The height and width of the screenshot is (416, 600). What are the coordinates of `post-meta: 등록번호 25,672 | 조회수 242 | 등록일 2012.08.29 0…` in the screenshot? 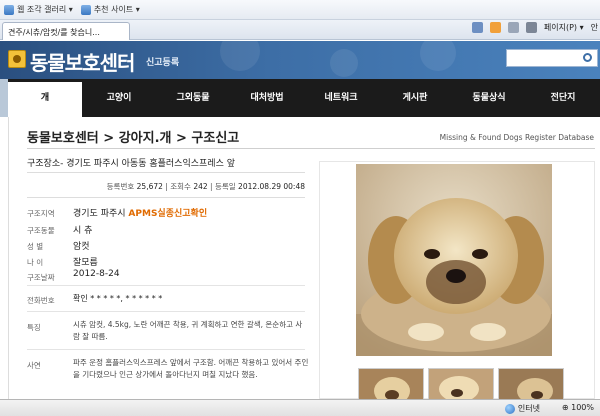 It's located at (166, 186).